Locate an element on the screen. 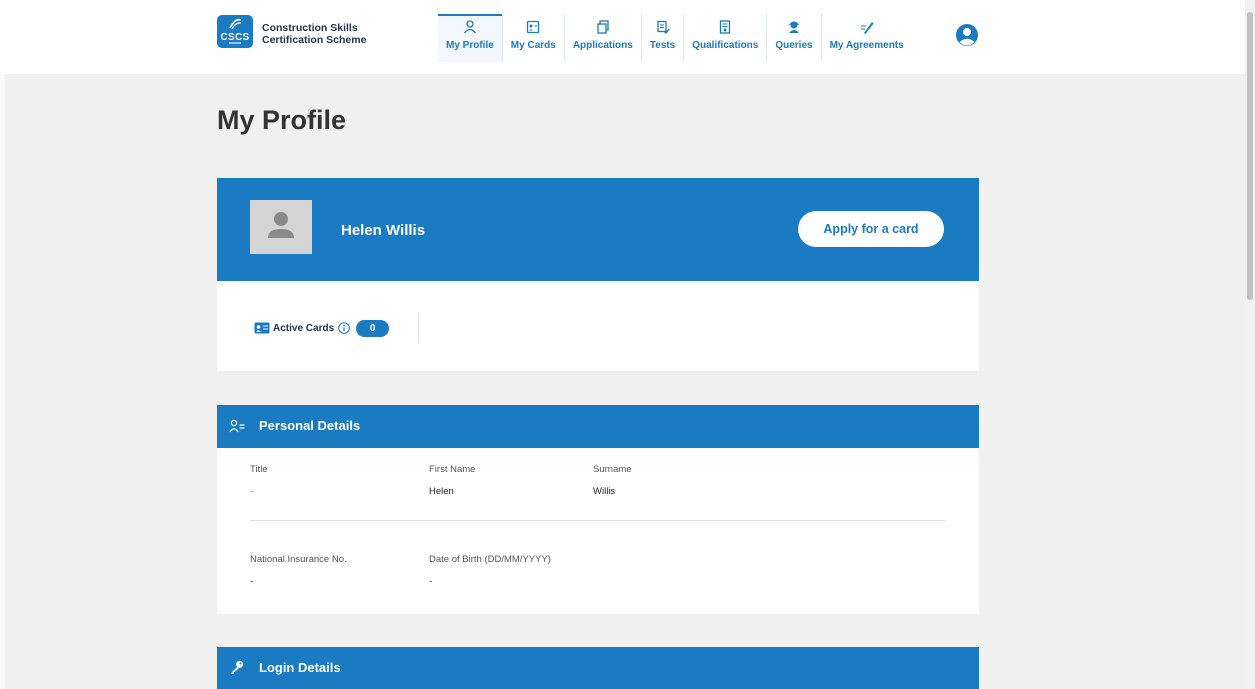  field-label: Surname is located at coordinates (612, 469).